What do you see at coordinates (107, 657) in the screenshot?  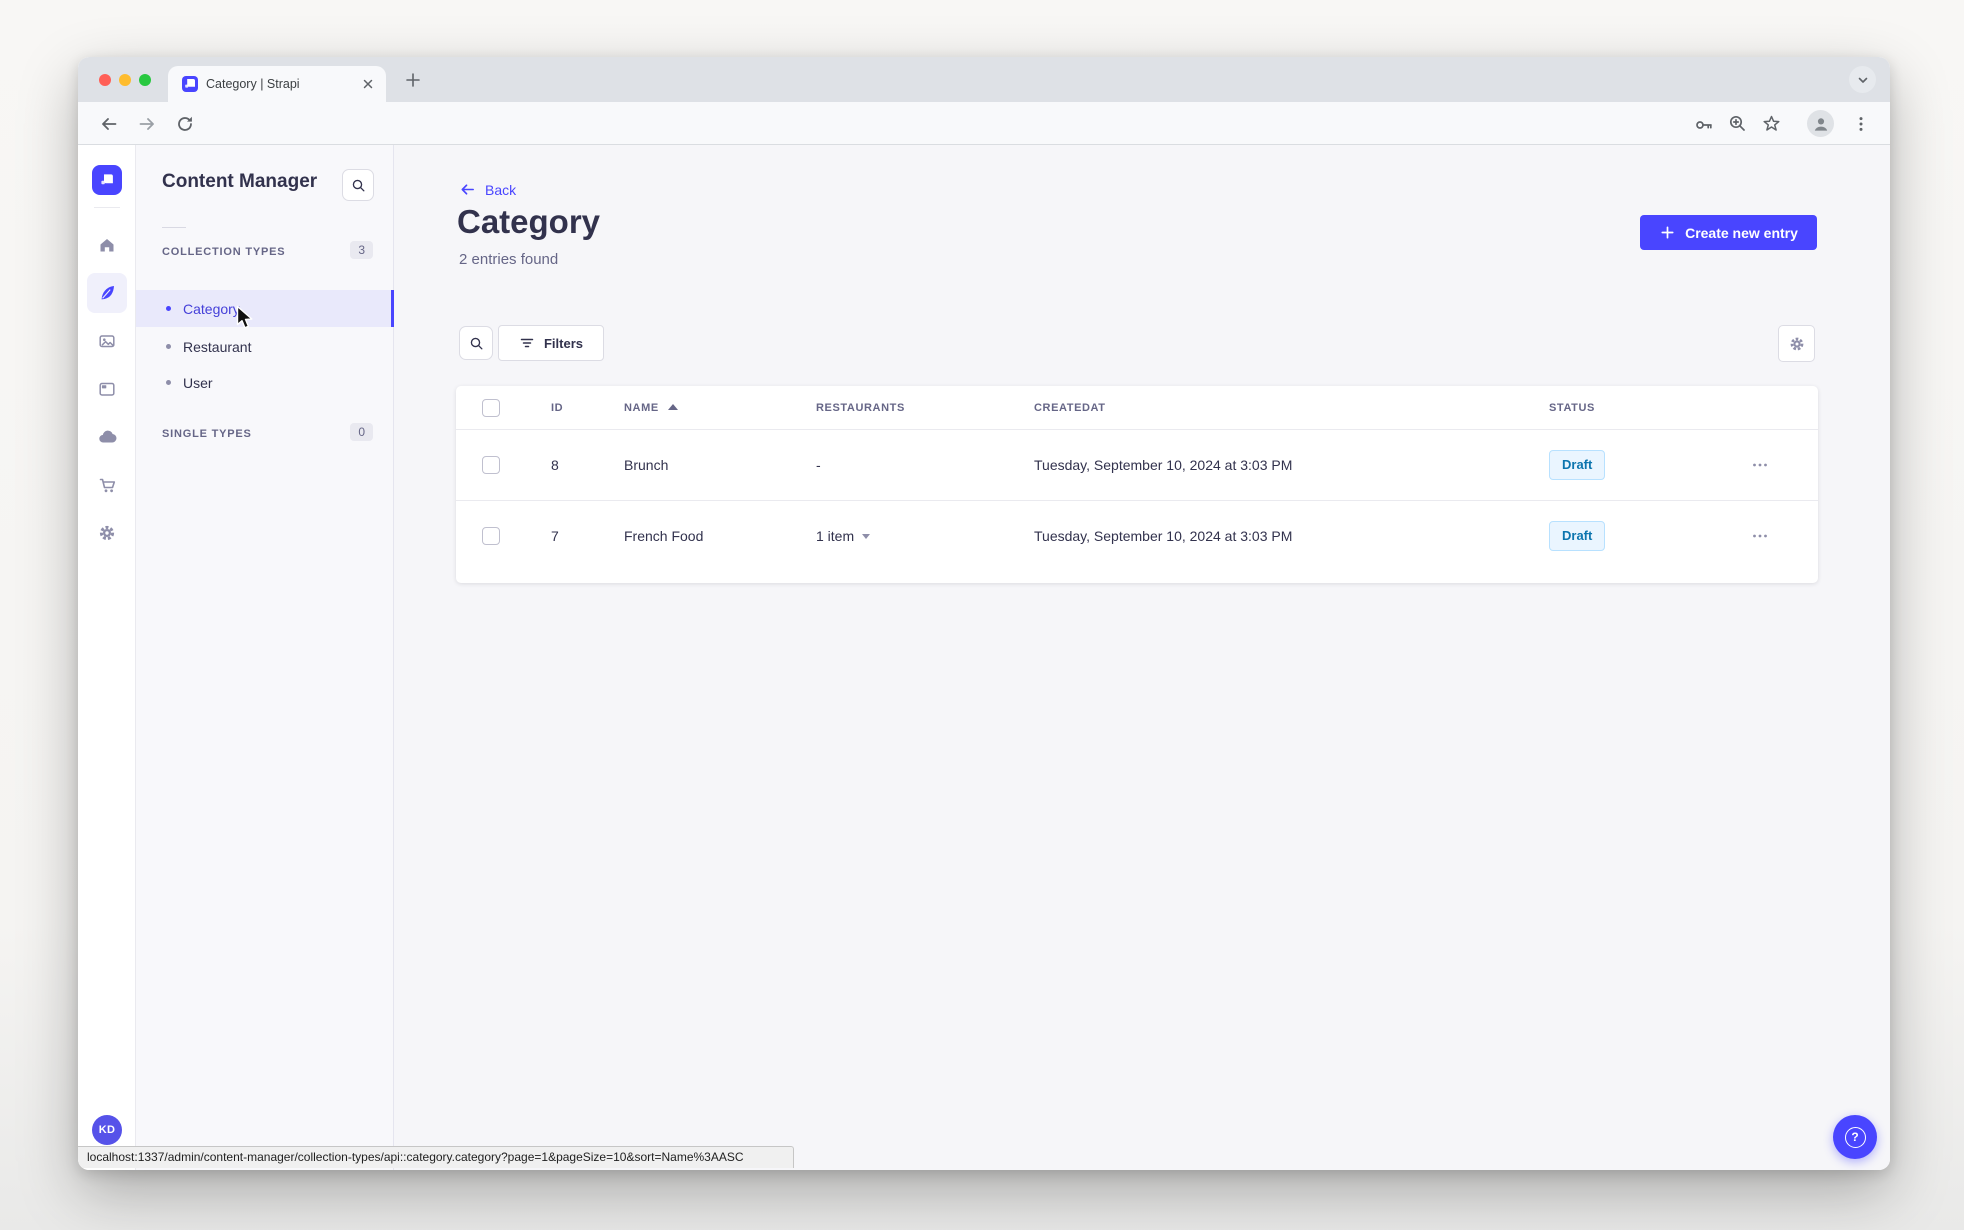 I see `nav-rail: KD` at bounding box center [107, 657].